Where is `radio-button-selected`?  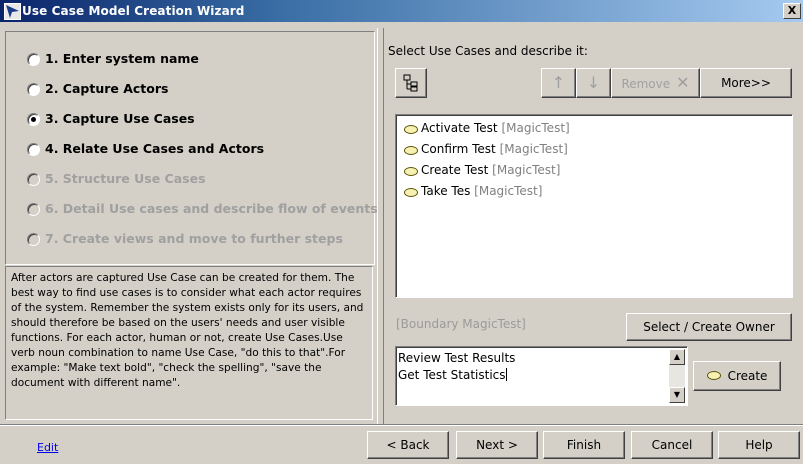
radio-button-selected is located at coordinates (33, 119).